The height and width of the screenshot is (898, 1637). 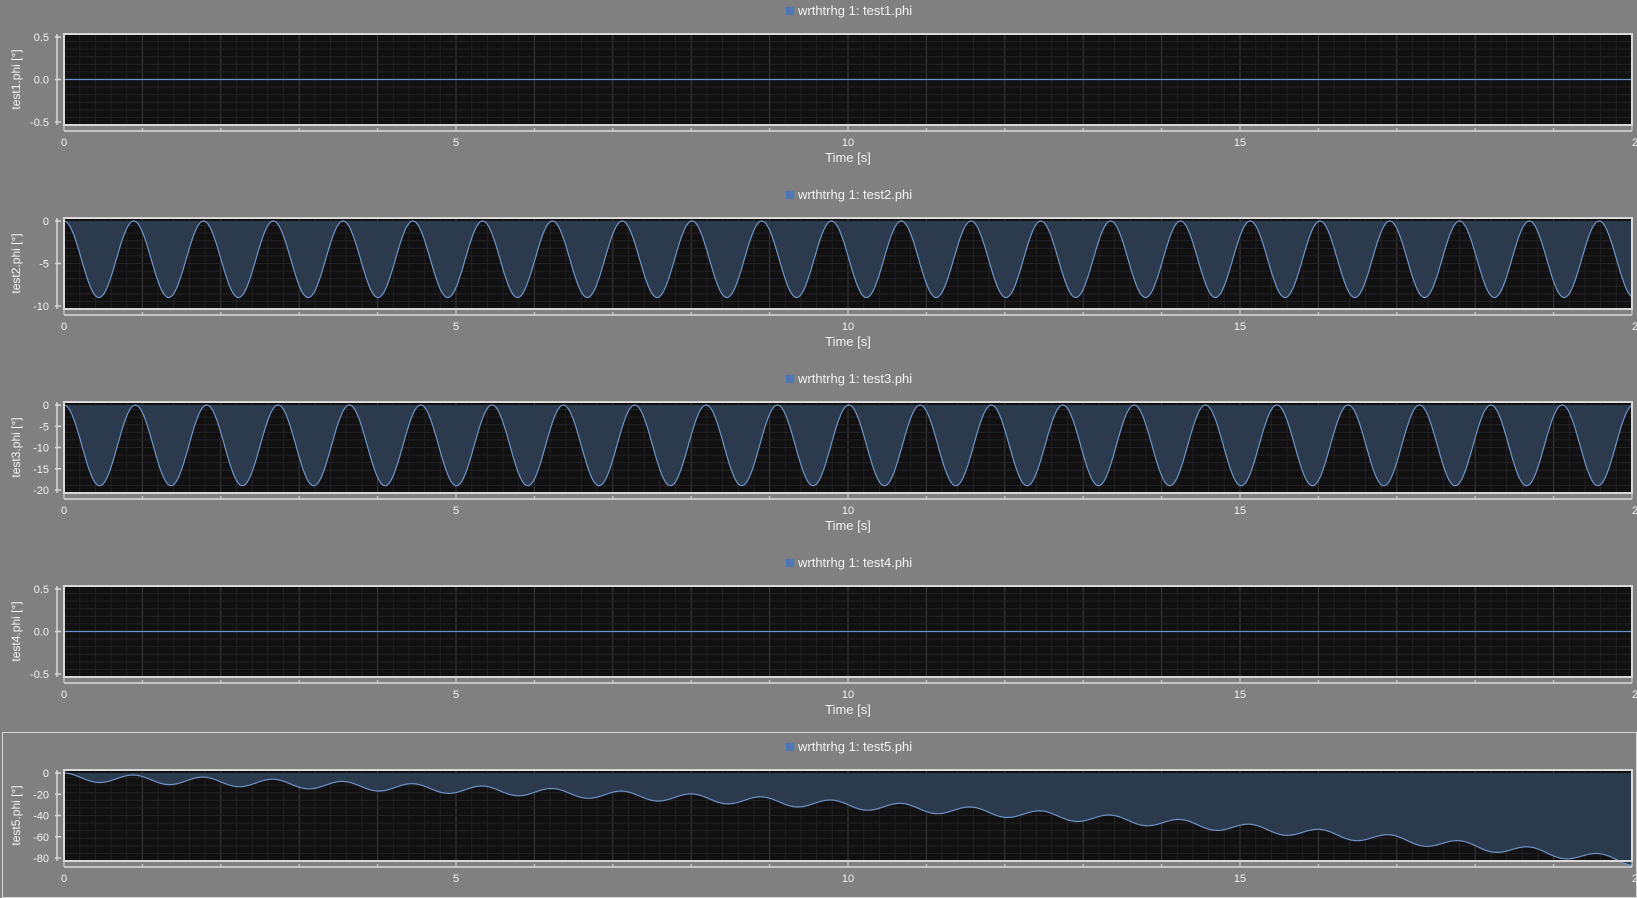 I want to click on y-axis-label: test3.phi [°], so click(x=16, y=447).